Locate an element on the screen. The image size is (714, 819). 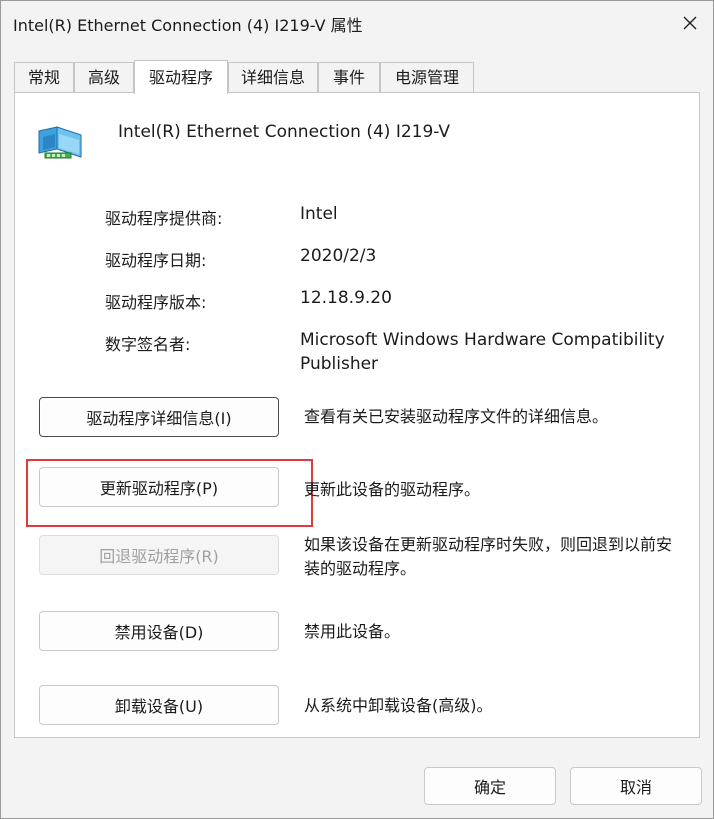
roll-back-driver-description: 如果该设备在更新驱动程序时失败，则回退到以前安装的驱动程序。 is located at coordinates (488, 556).